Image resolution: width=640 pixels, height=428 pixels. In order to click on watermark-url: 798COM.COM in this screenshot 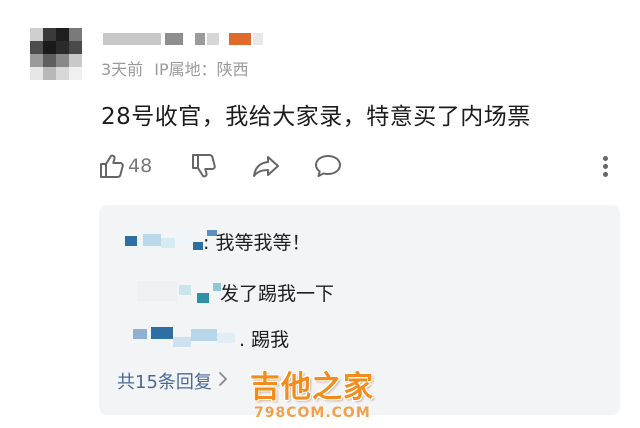, I will do `click(312, 413)`.